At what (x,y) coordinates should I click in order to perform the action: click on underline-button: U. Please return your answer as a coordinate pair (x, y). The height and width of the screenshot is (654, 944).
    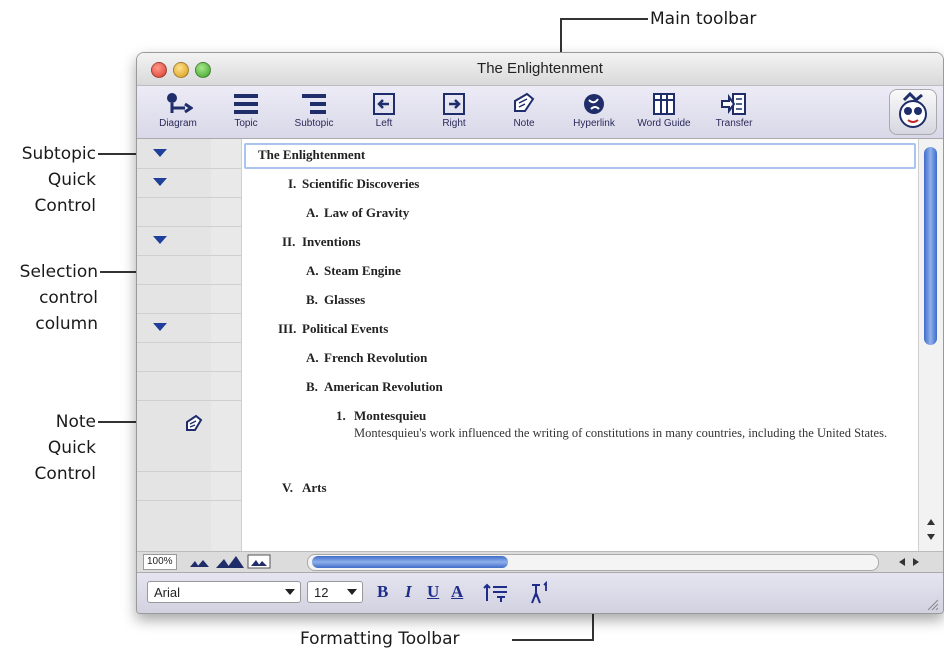
    Looking at the image, I should click on (433, 592).